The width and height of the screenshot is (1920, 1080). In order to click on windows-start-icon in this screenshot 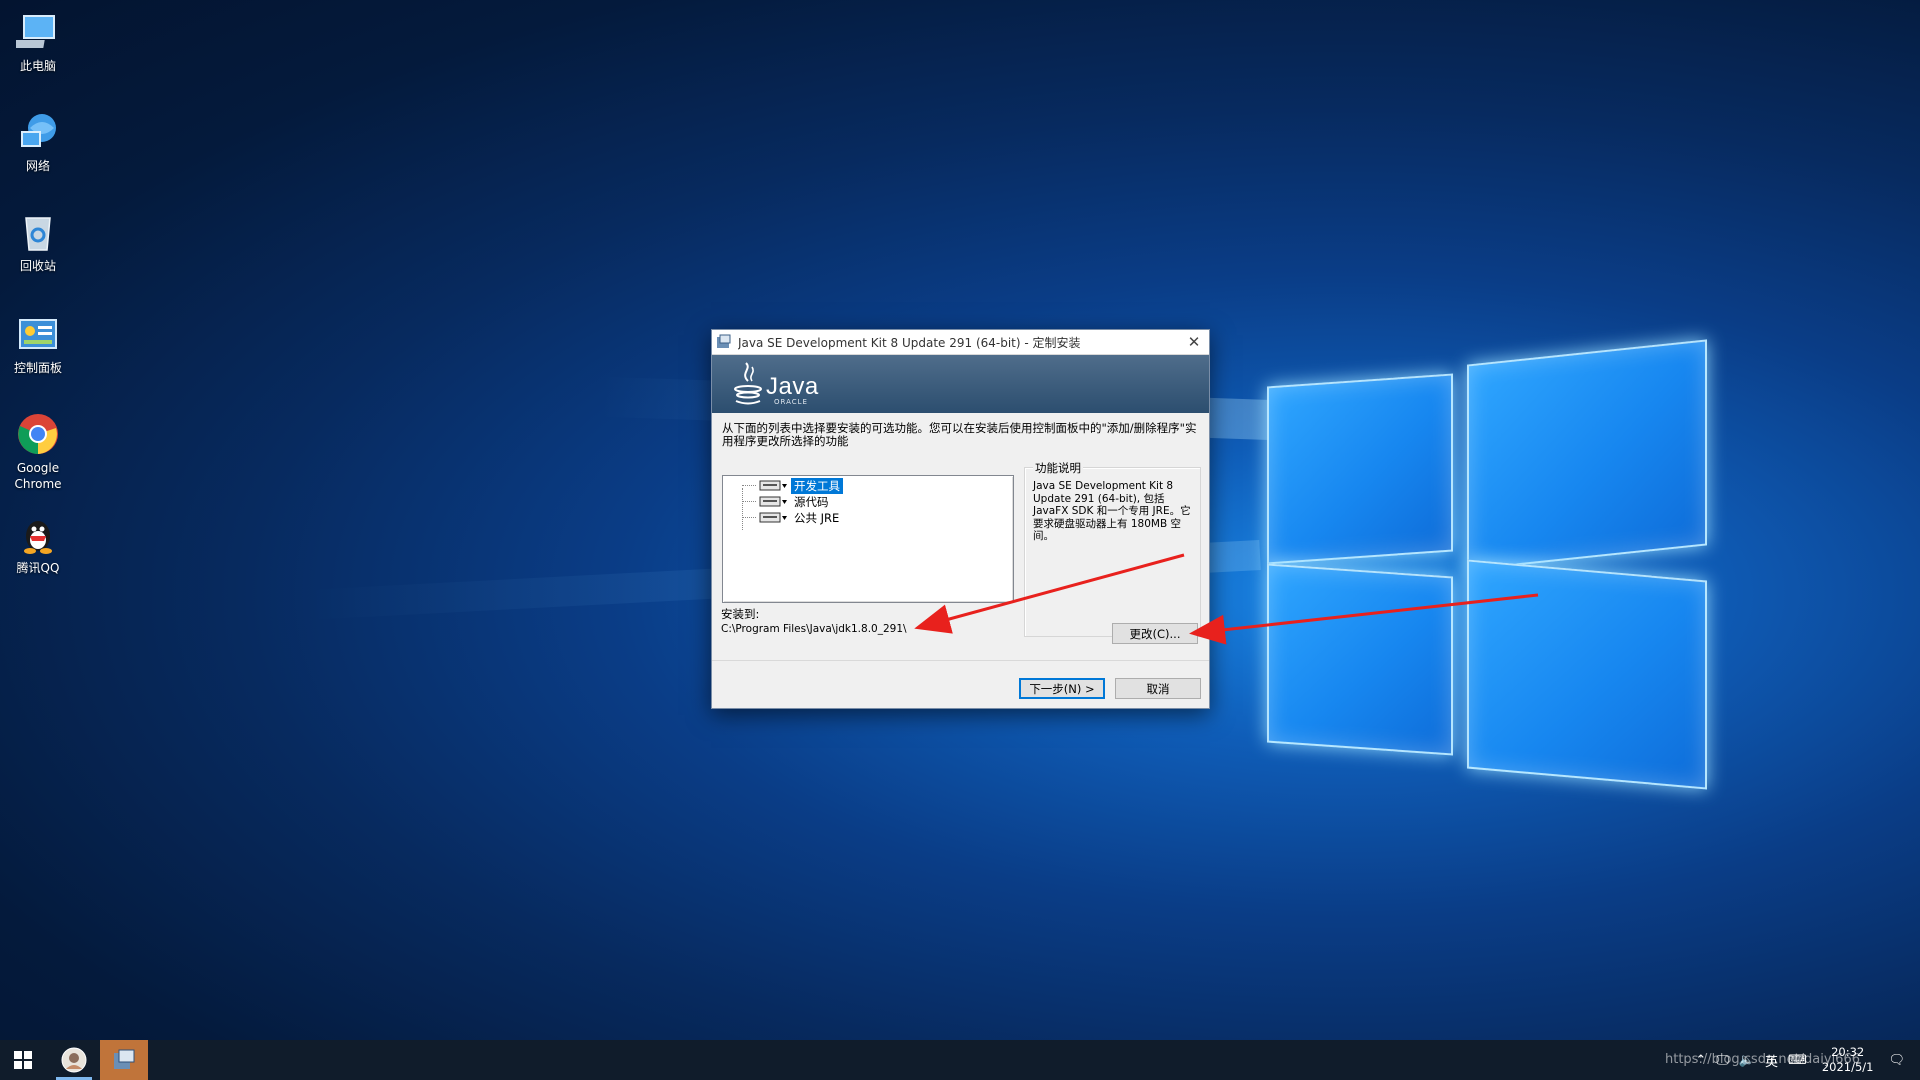, I will do `click(23, 1060)`.